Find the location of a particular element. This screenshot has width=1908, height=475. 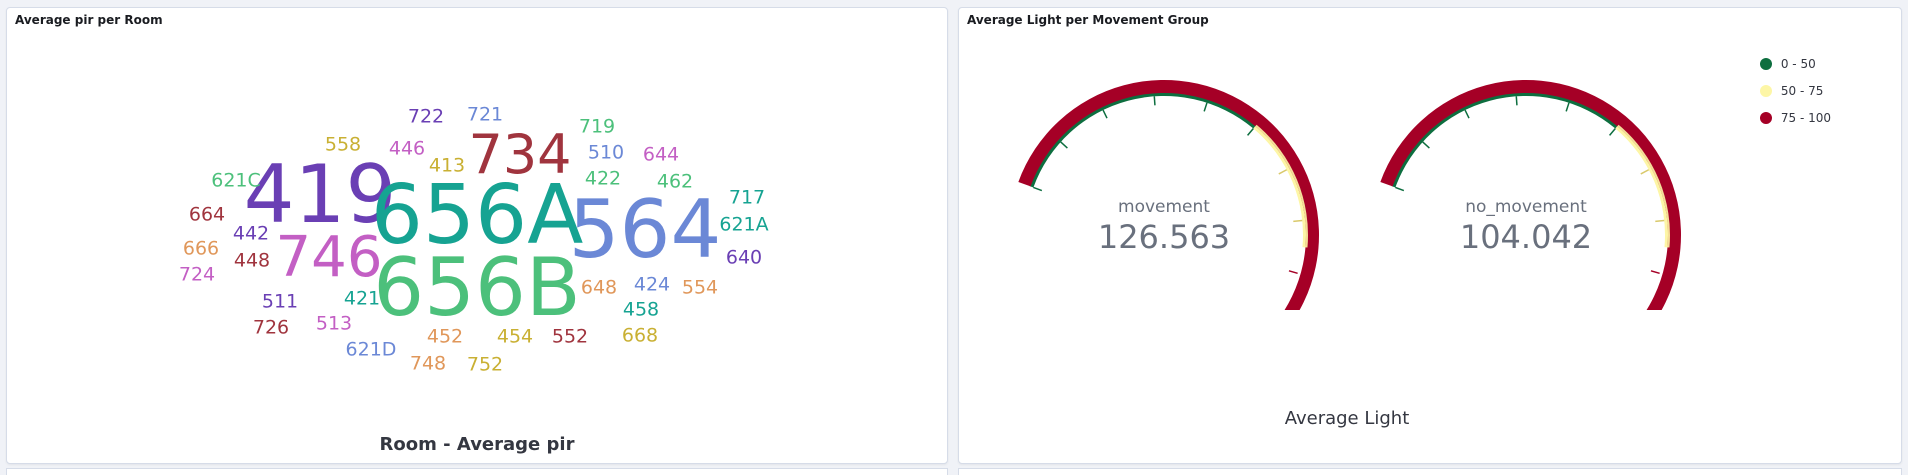

word-cloud-tag: 558 is located at coordinates (343, 145).